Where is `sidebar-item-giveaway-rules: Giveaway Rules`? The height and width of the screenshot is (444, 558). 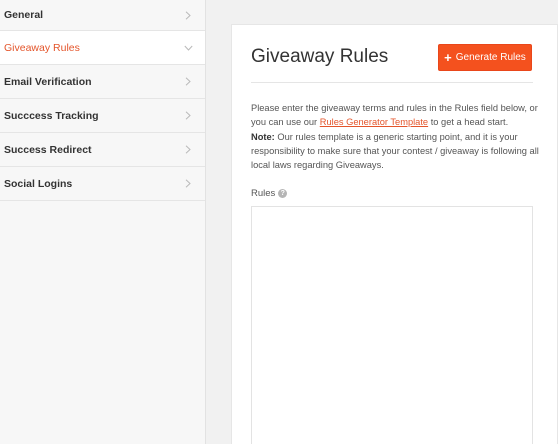
sidebar-item-giveaway-rules: Giveaway Rules is located at coordinates (102, 48).